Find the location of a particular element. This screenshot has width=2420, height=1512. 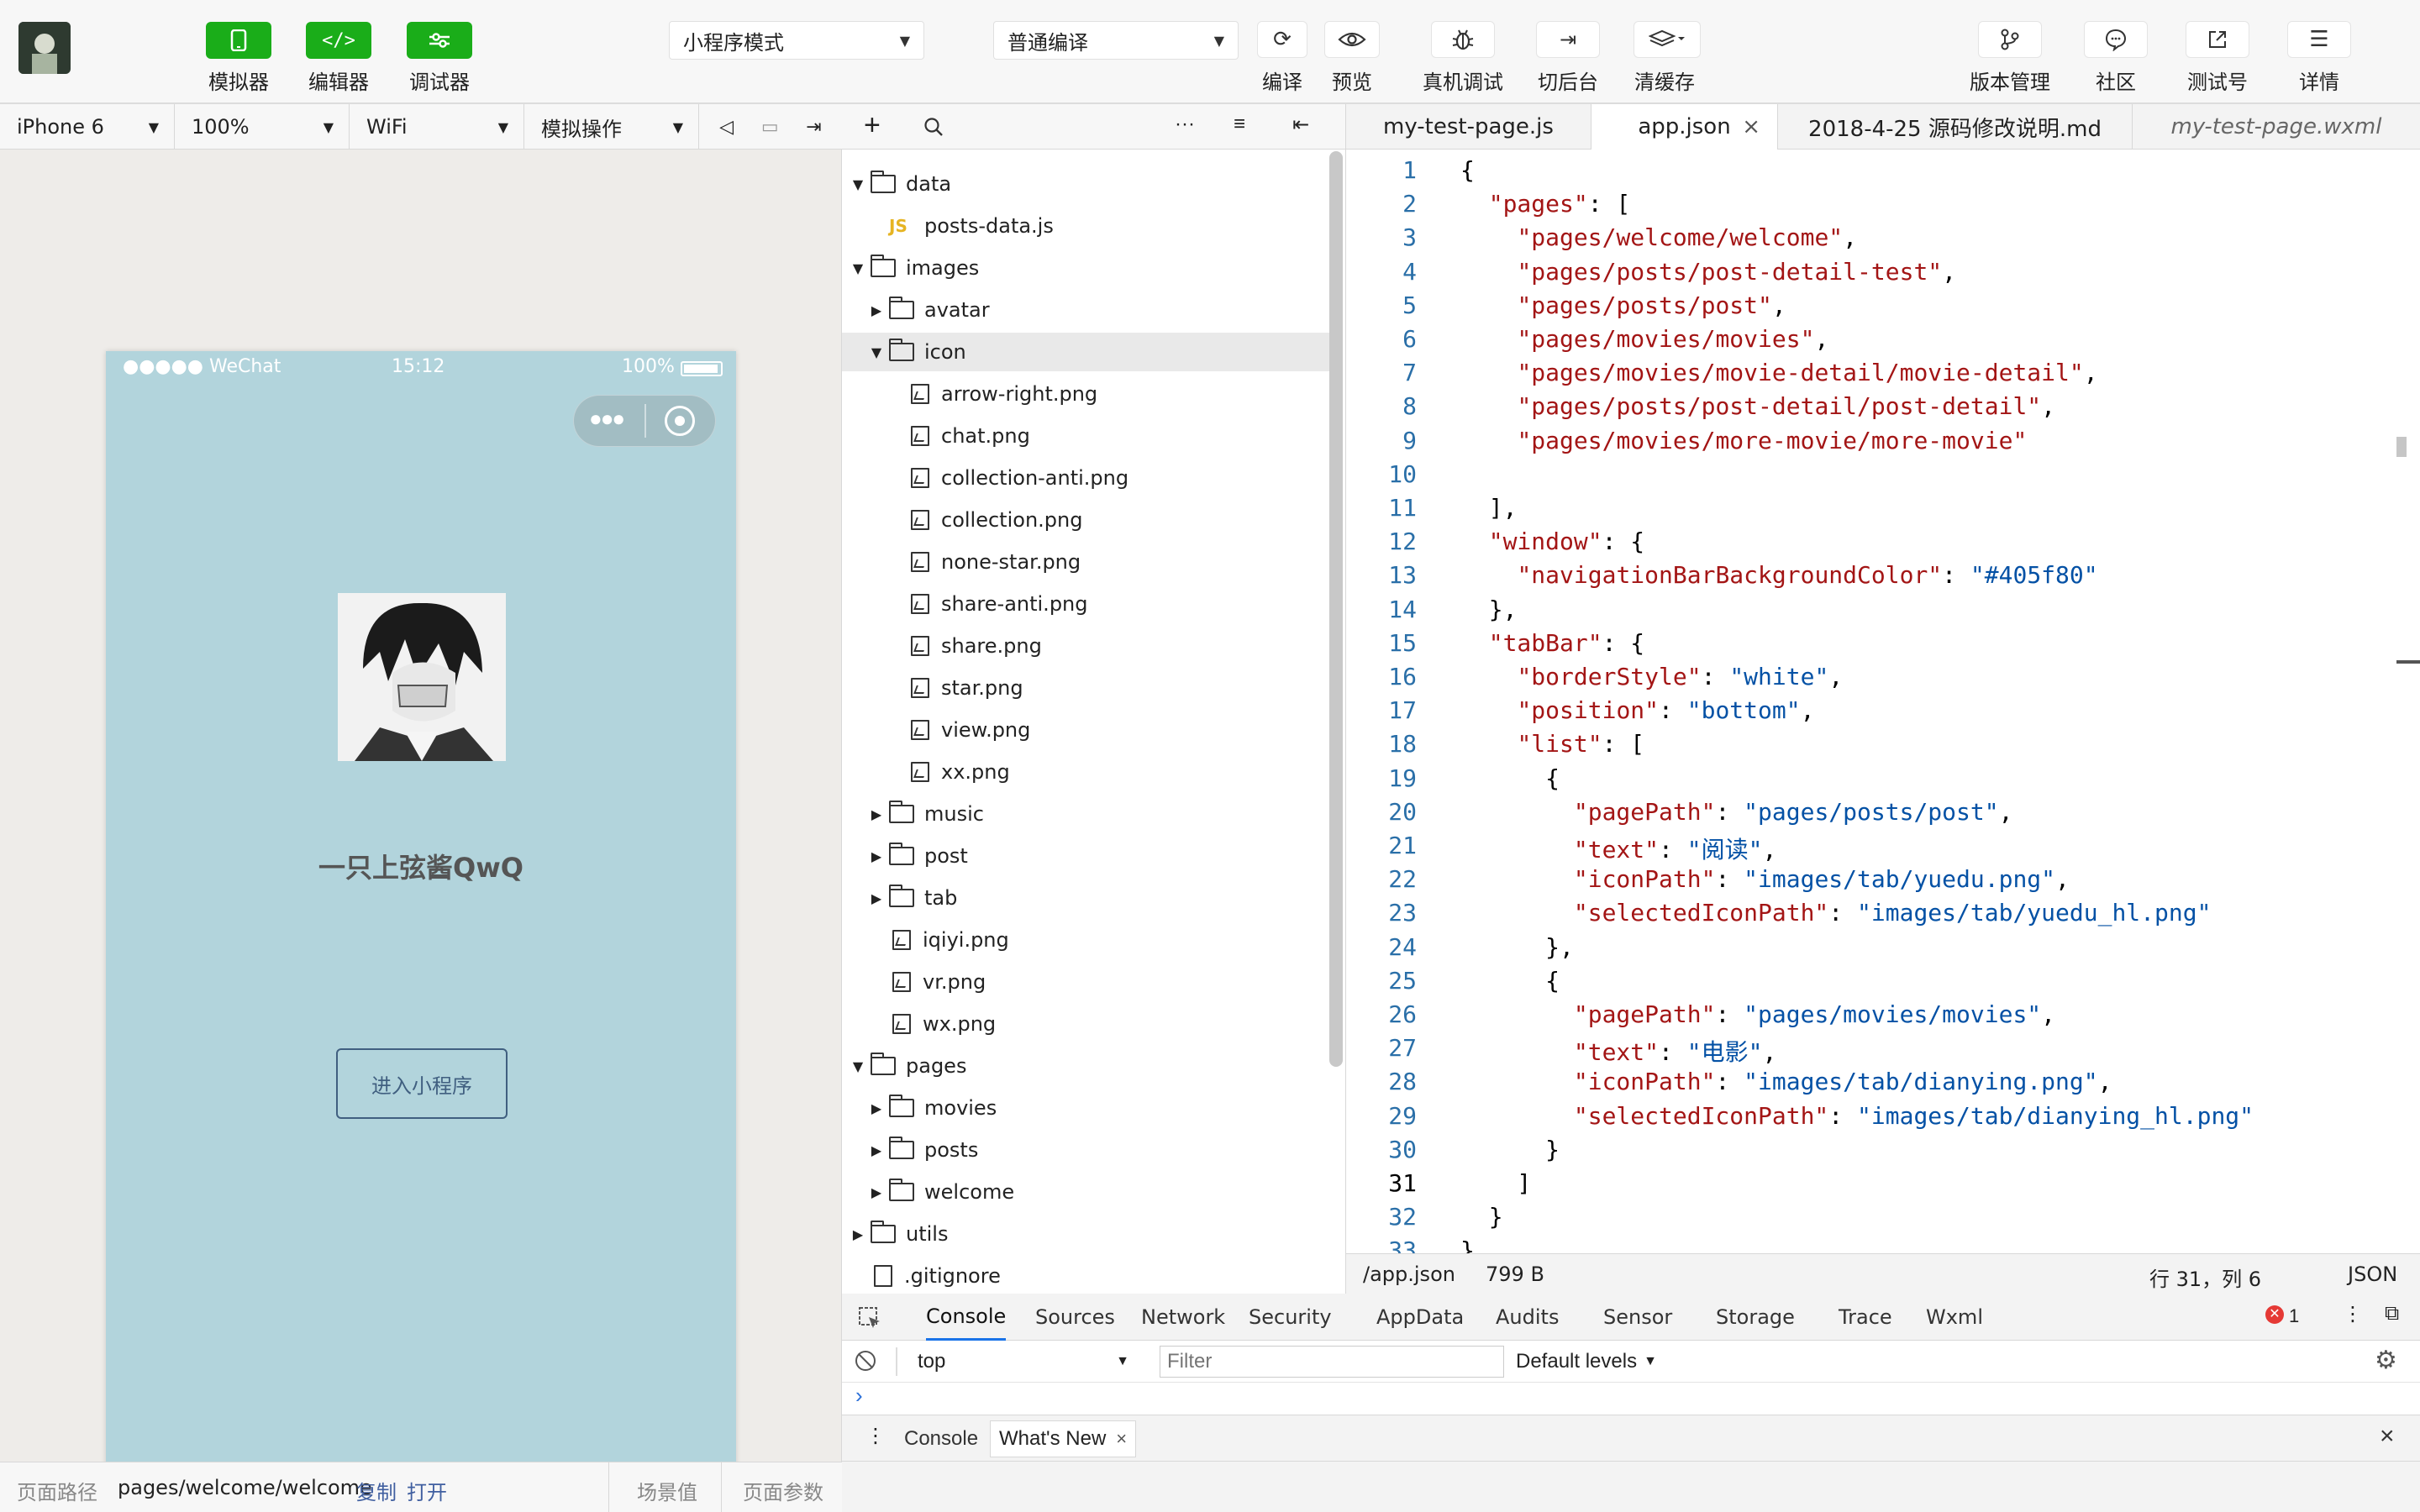

code-line: "iconPath": "images/tab/dianying.png", is located at coordinates (1786, 1081).